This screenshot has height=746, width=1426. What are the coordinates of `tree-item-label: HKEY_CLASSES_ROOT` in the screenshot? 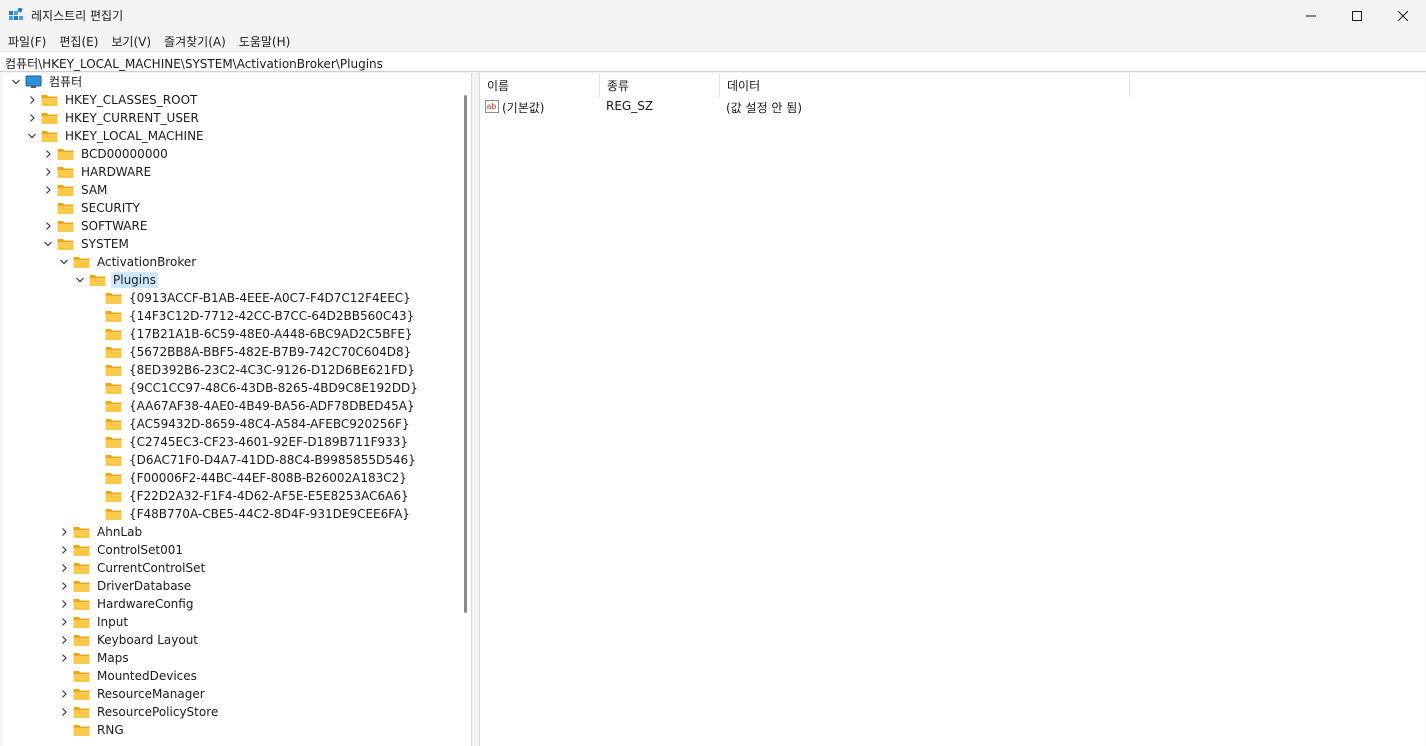 It's located at (131, 100).